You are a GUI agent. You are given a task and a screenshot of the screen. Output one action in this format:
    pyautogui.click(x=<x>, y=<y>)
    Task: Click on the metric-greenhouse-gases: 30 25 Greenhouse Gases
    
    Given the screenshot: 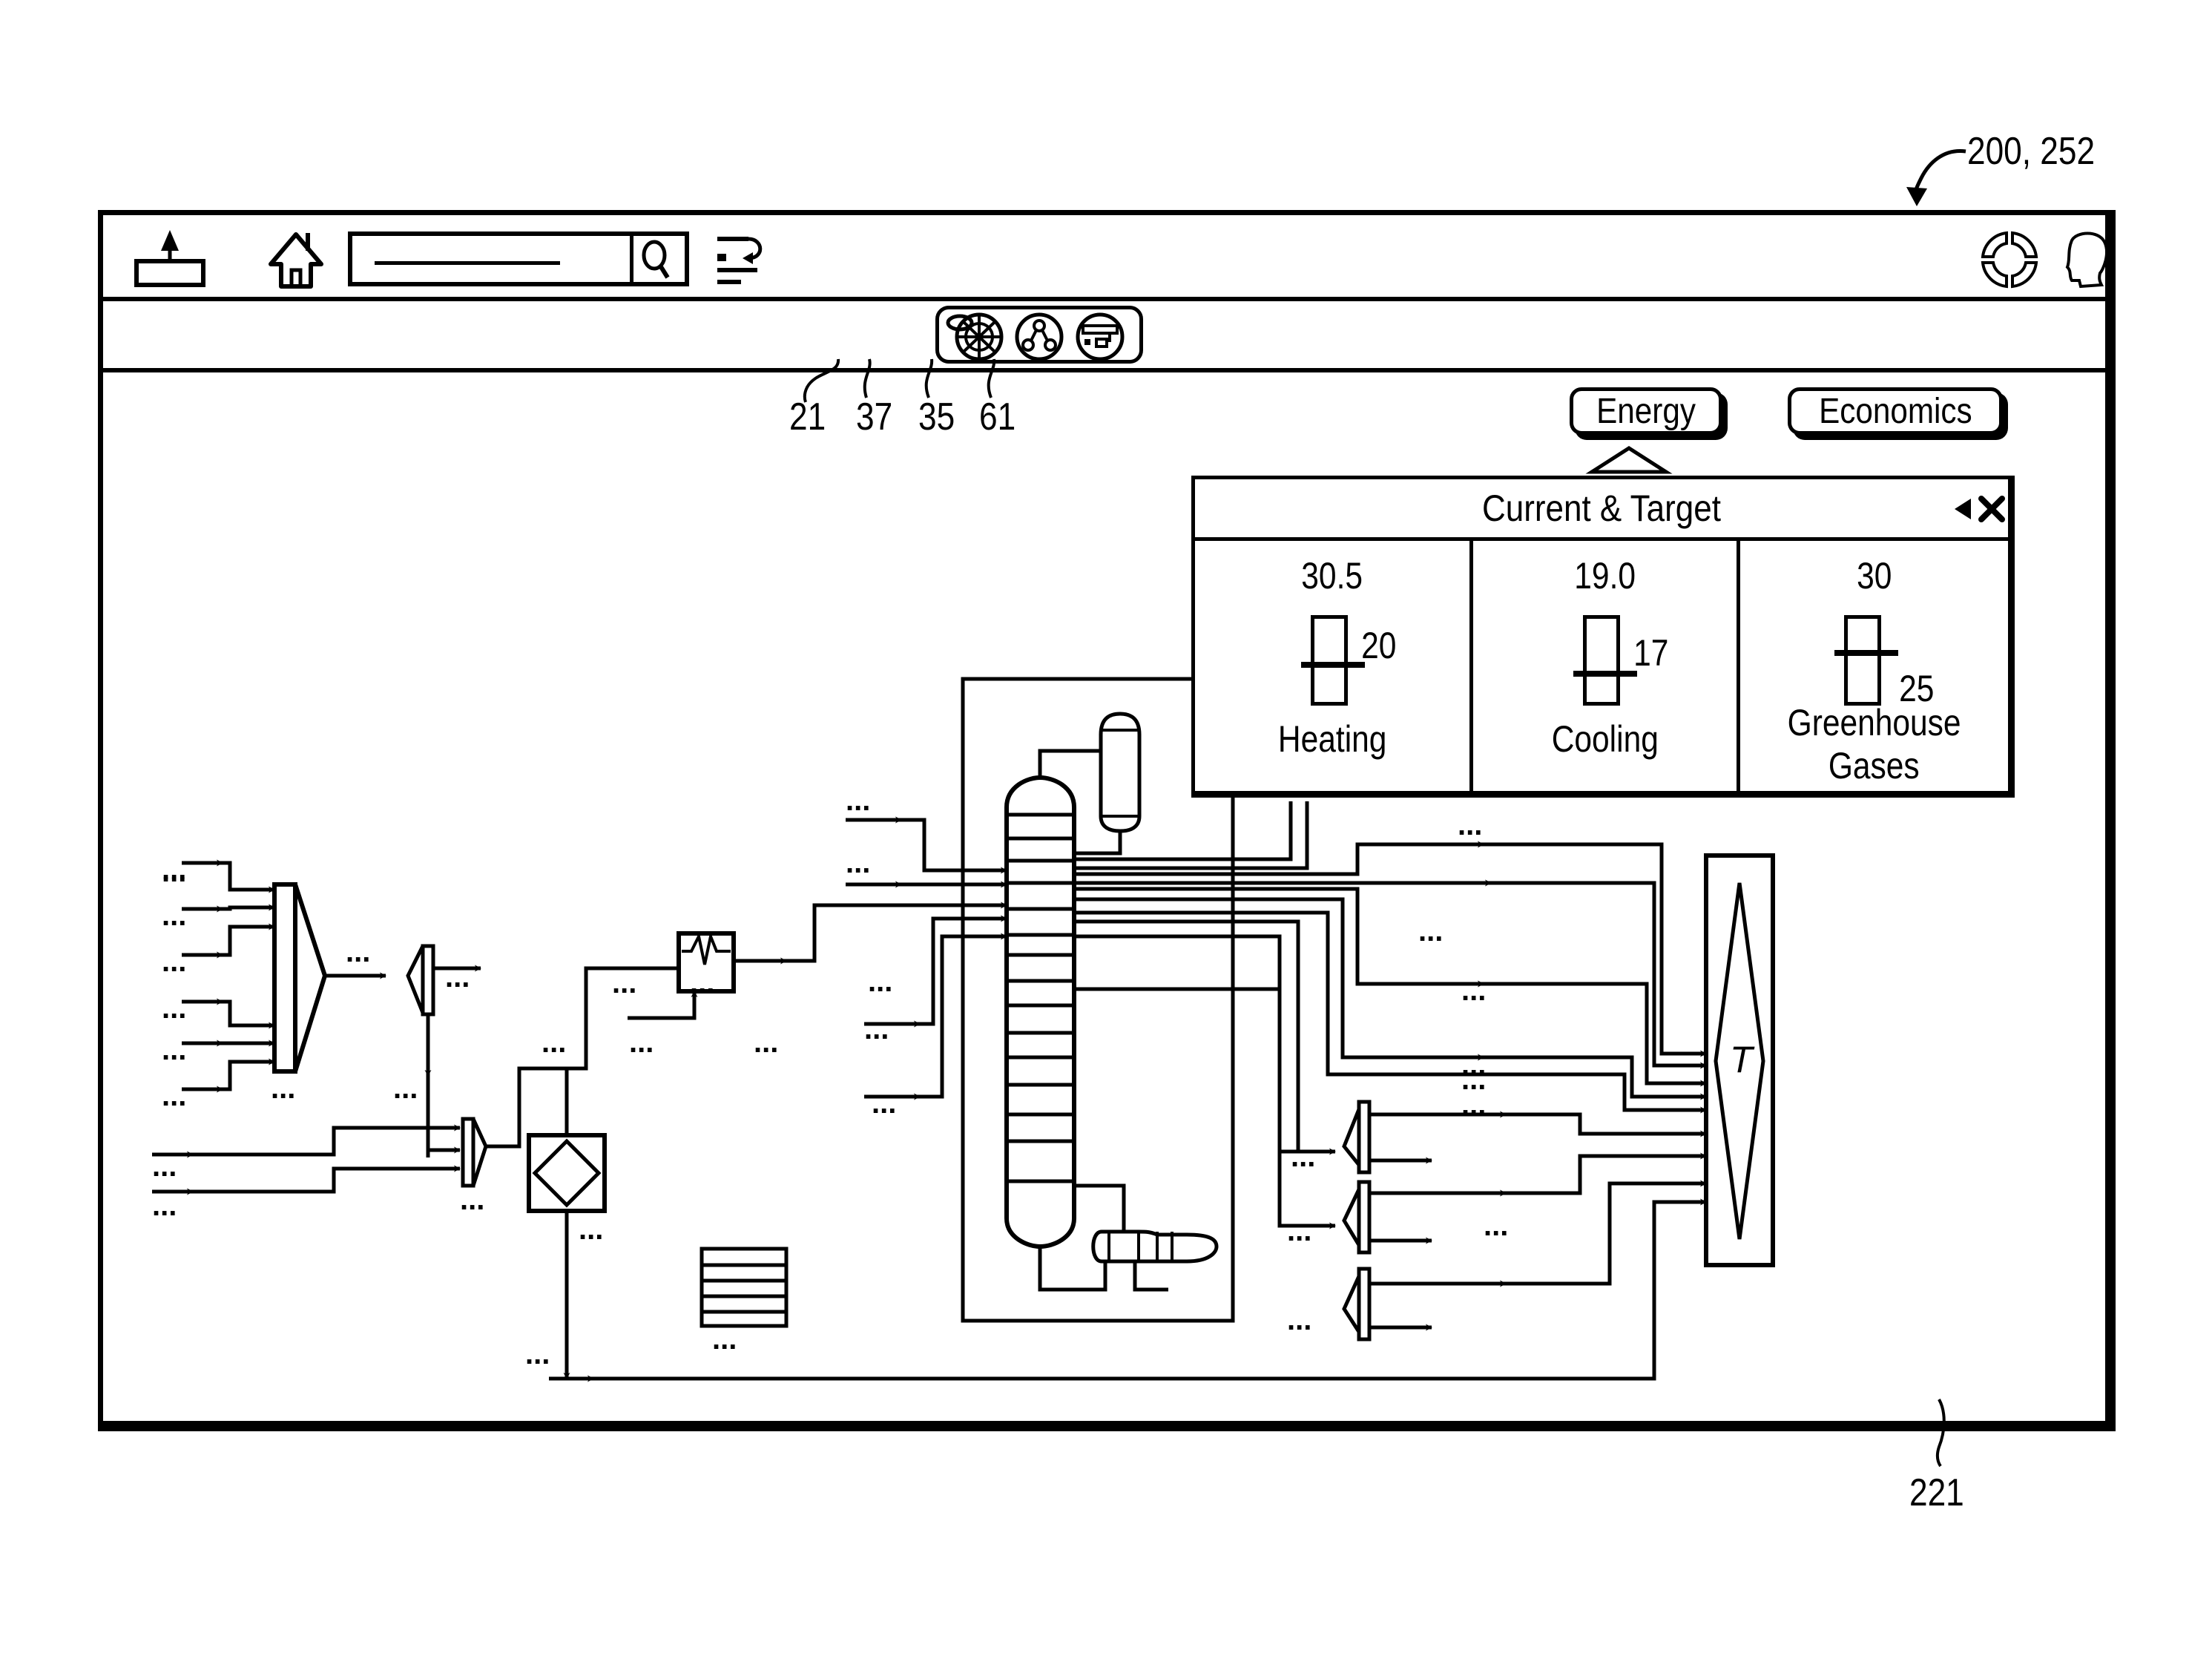 What is the action you would take?
    pyautogui.click(x=1873, y=668)
    